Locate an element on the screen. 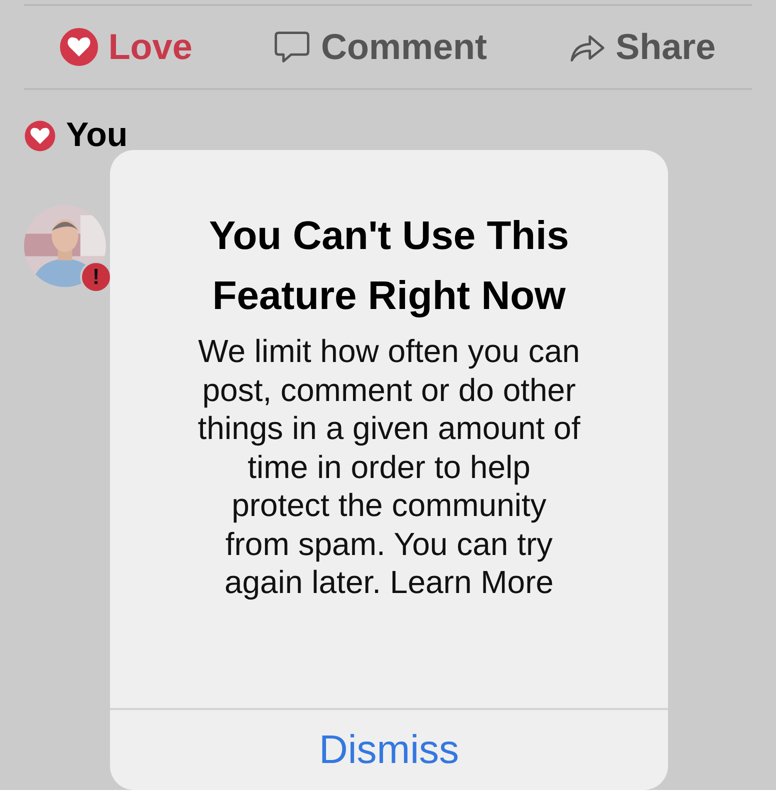  dialog-title: You Can't Use This Feature Right Now is located at coordinates (389, 266).